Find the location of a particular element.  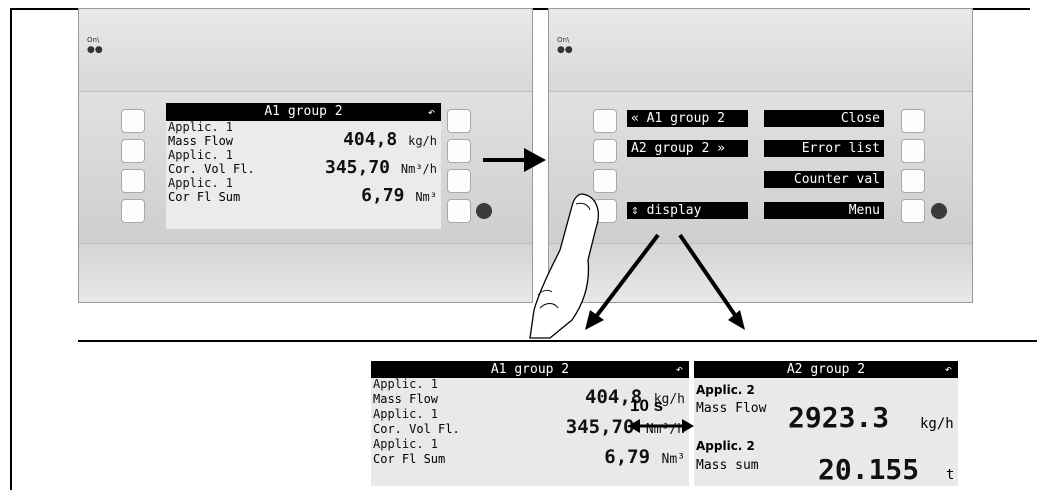

measure-unit: Nm³/h is located at coordinates (418, 169).